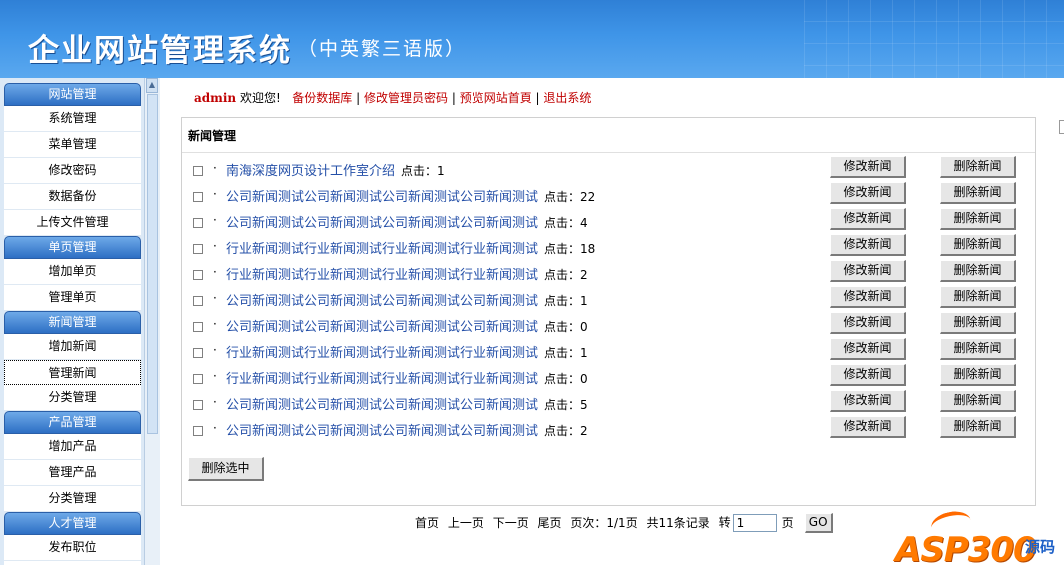  What do you see at coordinates (72, 272) in the screenshot?
I see `sidebar-item: 增加单页` at bounding box center [72, 272].